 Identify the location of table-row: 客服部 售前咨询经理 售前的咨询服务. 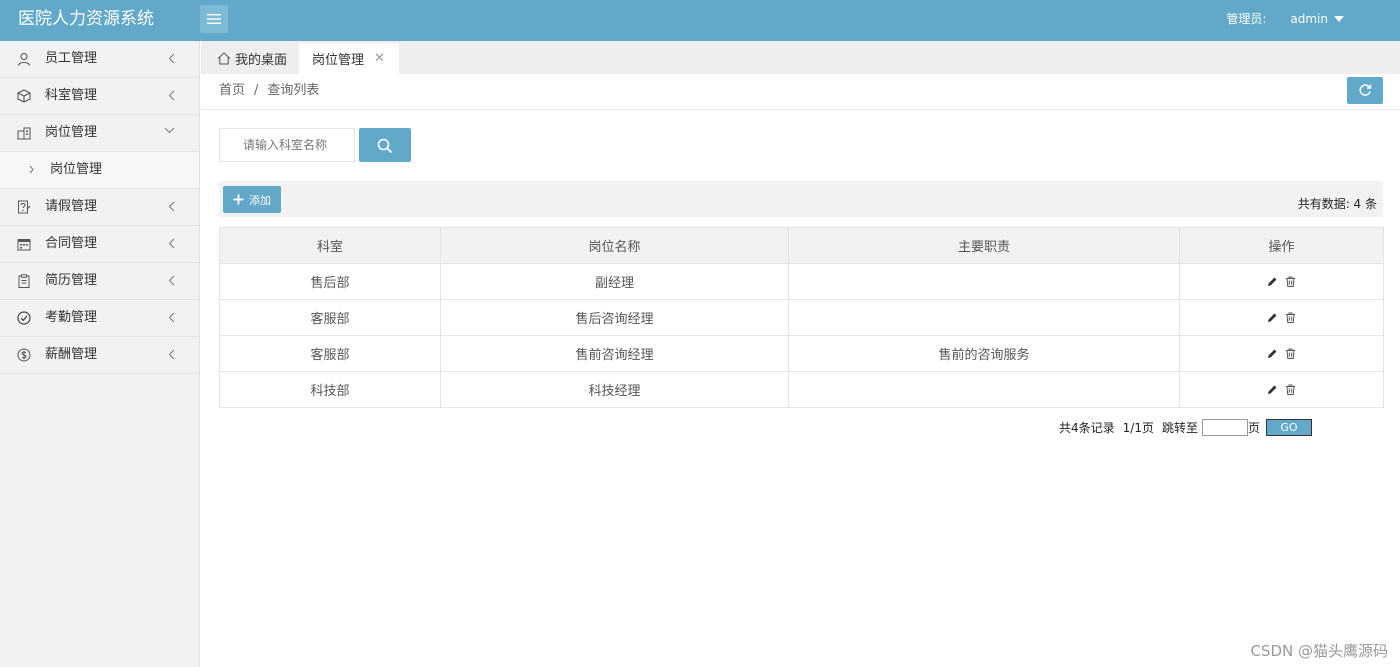
(801, 353).